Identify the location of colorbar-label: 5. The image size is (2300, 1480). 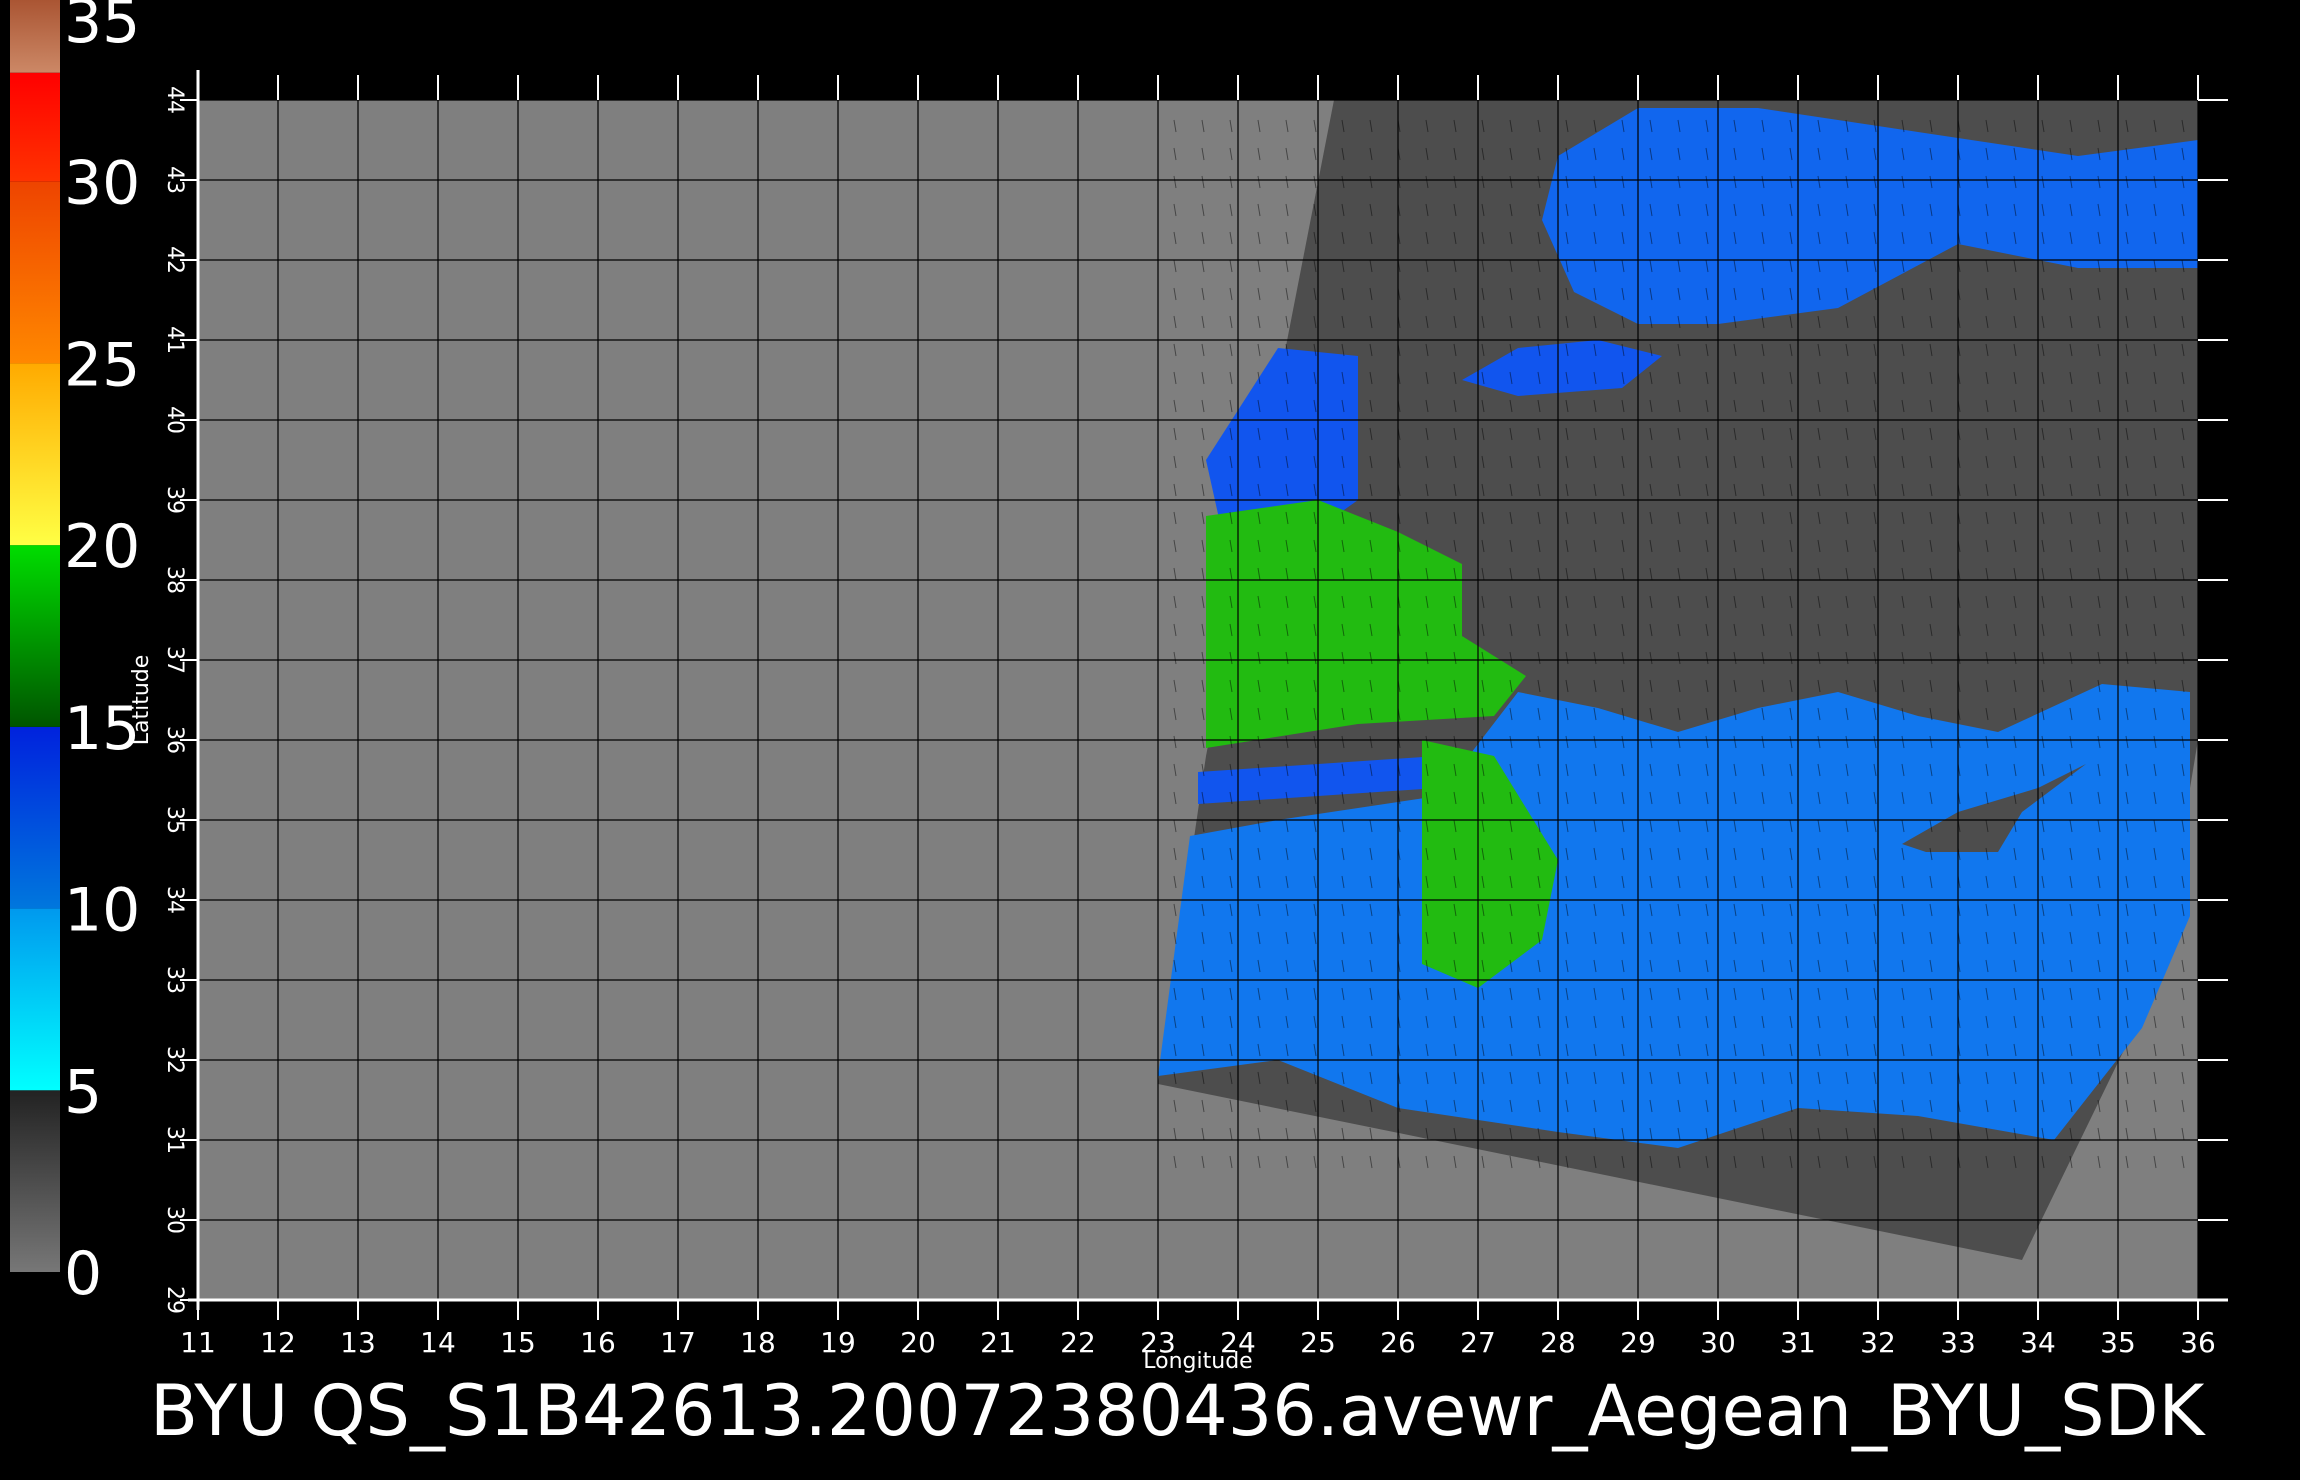
(83, 1092).